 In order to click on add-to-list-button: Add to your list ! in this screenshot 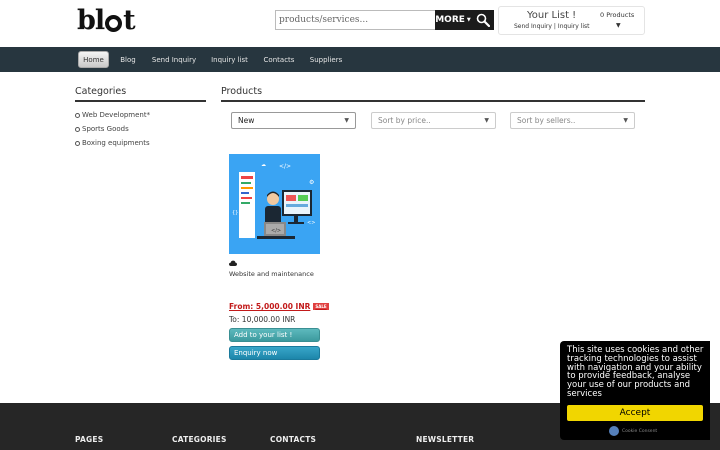, I will do `click(274, 335)`.